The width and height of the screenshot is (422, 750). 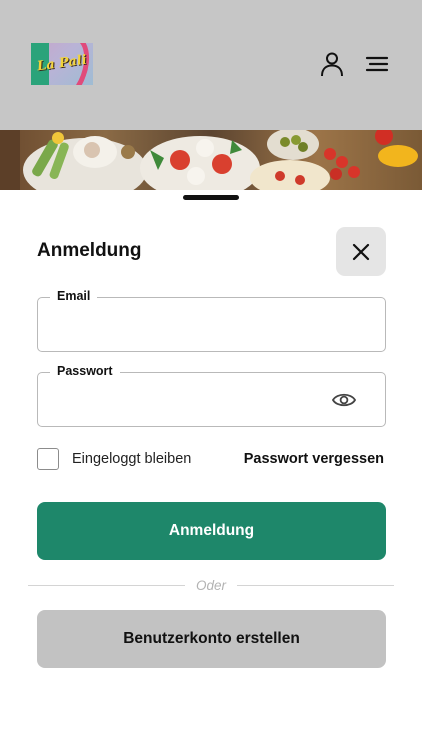 I want to click on or-divider: Oder, so click(x=211, y=586).